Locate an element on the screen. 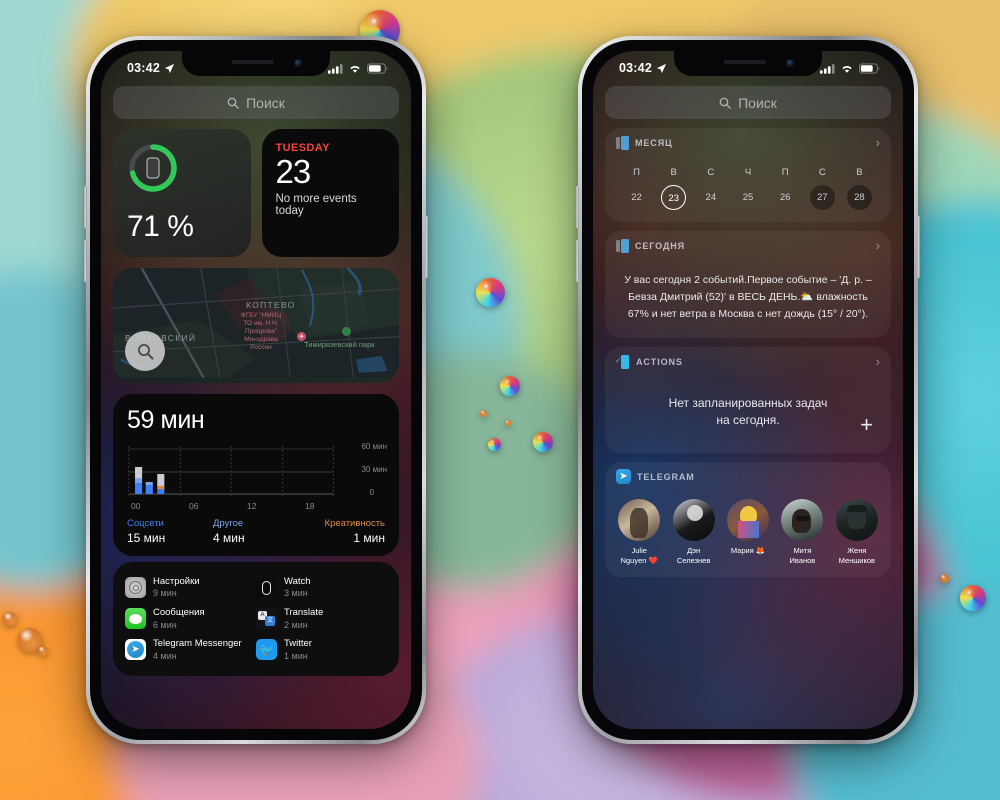 The height and width of the screenshot is (800, 1000). battery-ring is located at coordinates (153, 168).